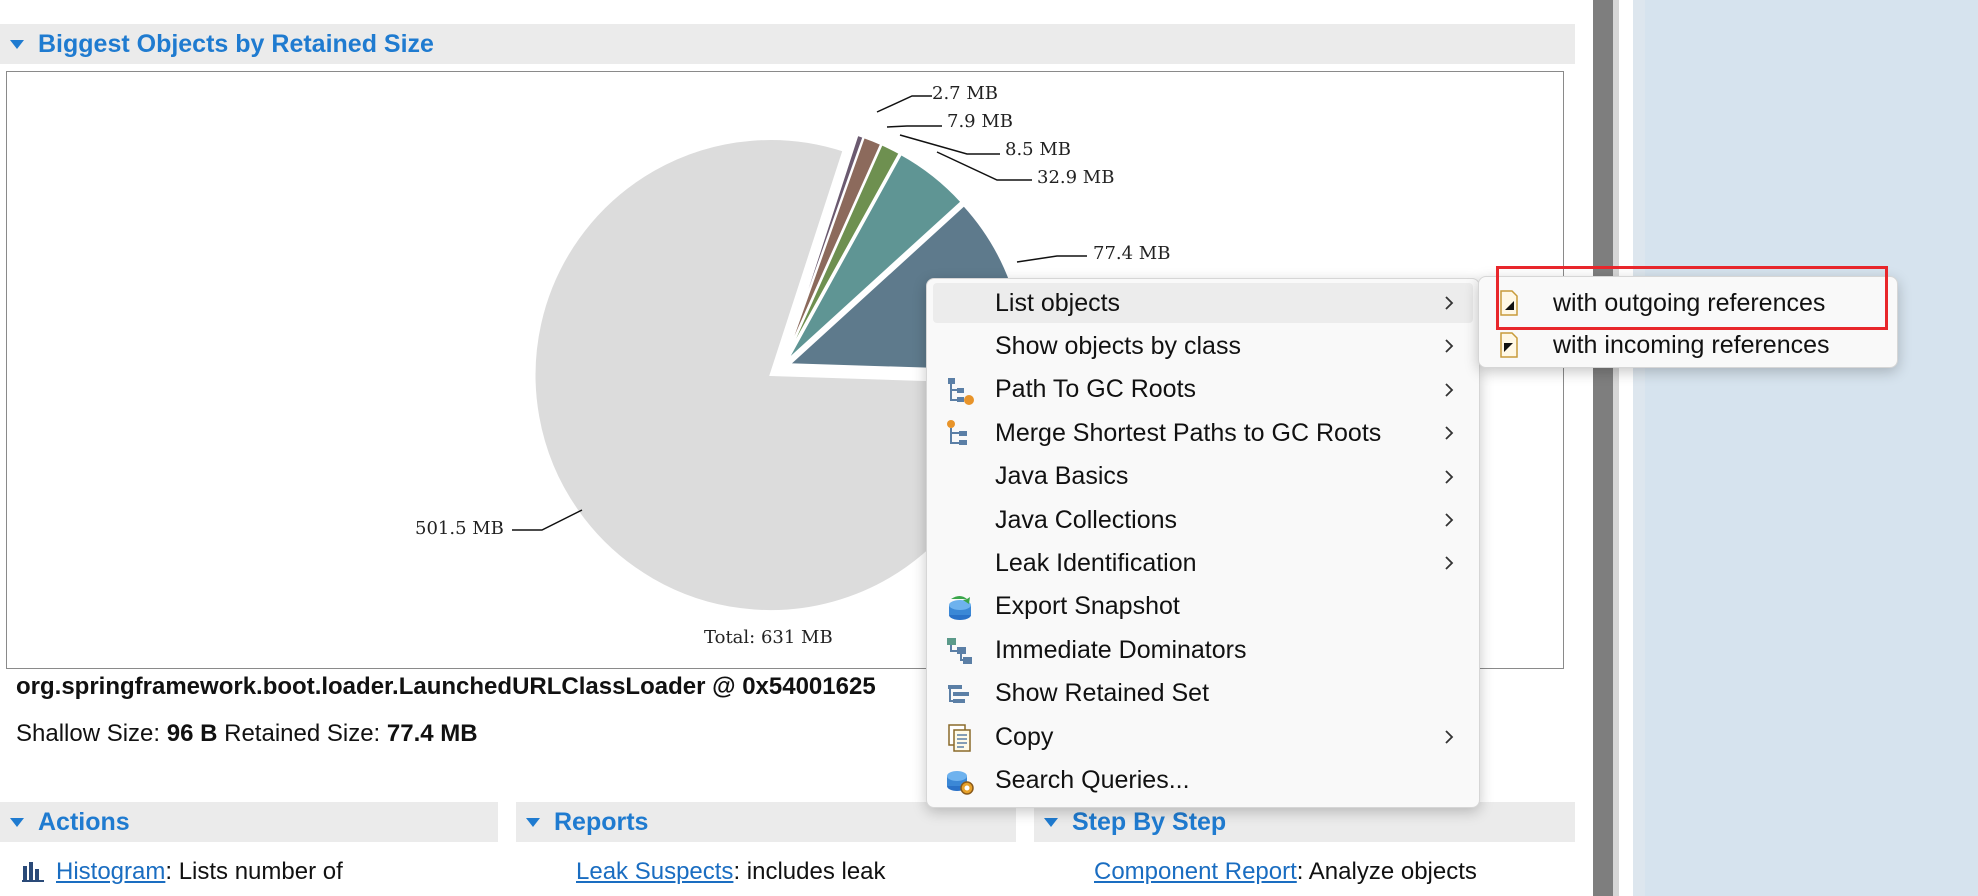 The height and width of the screenshot is (896, 1978). Describe the element at coordinates (1603, 448) in the screenshot. I see `splitter-bar` at that location.